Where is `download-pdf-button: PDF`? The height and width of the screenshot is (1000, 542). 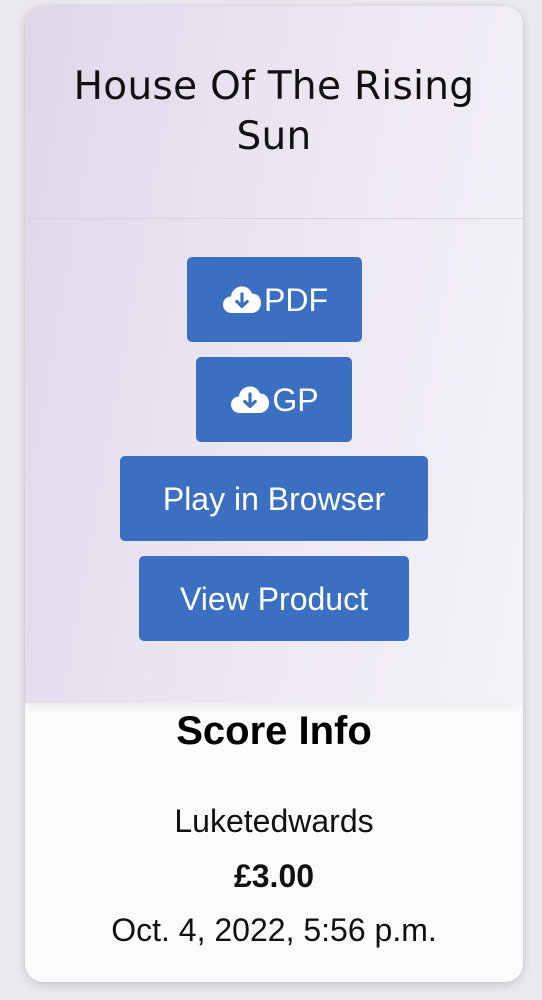 download-pdf-button: PDF is located at coordinates (274, 299).